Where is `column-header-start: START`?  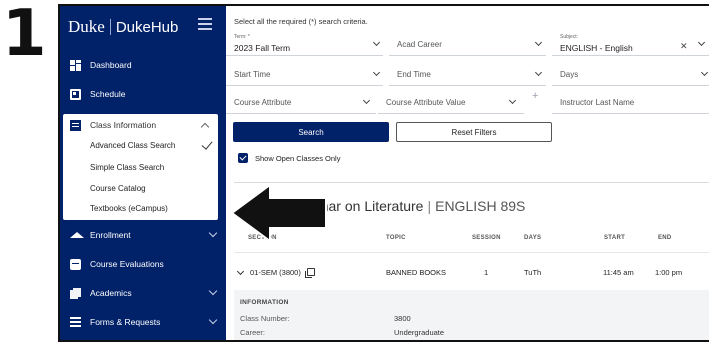
column-header-start: START is located at coordinates (615, 238).